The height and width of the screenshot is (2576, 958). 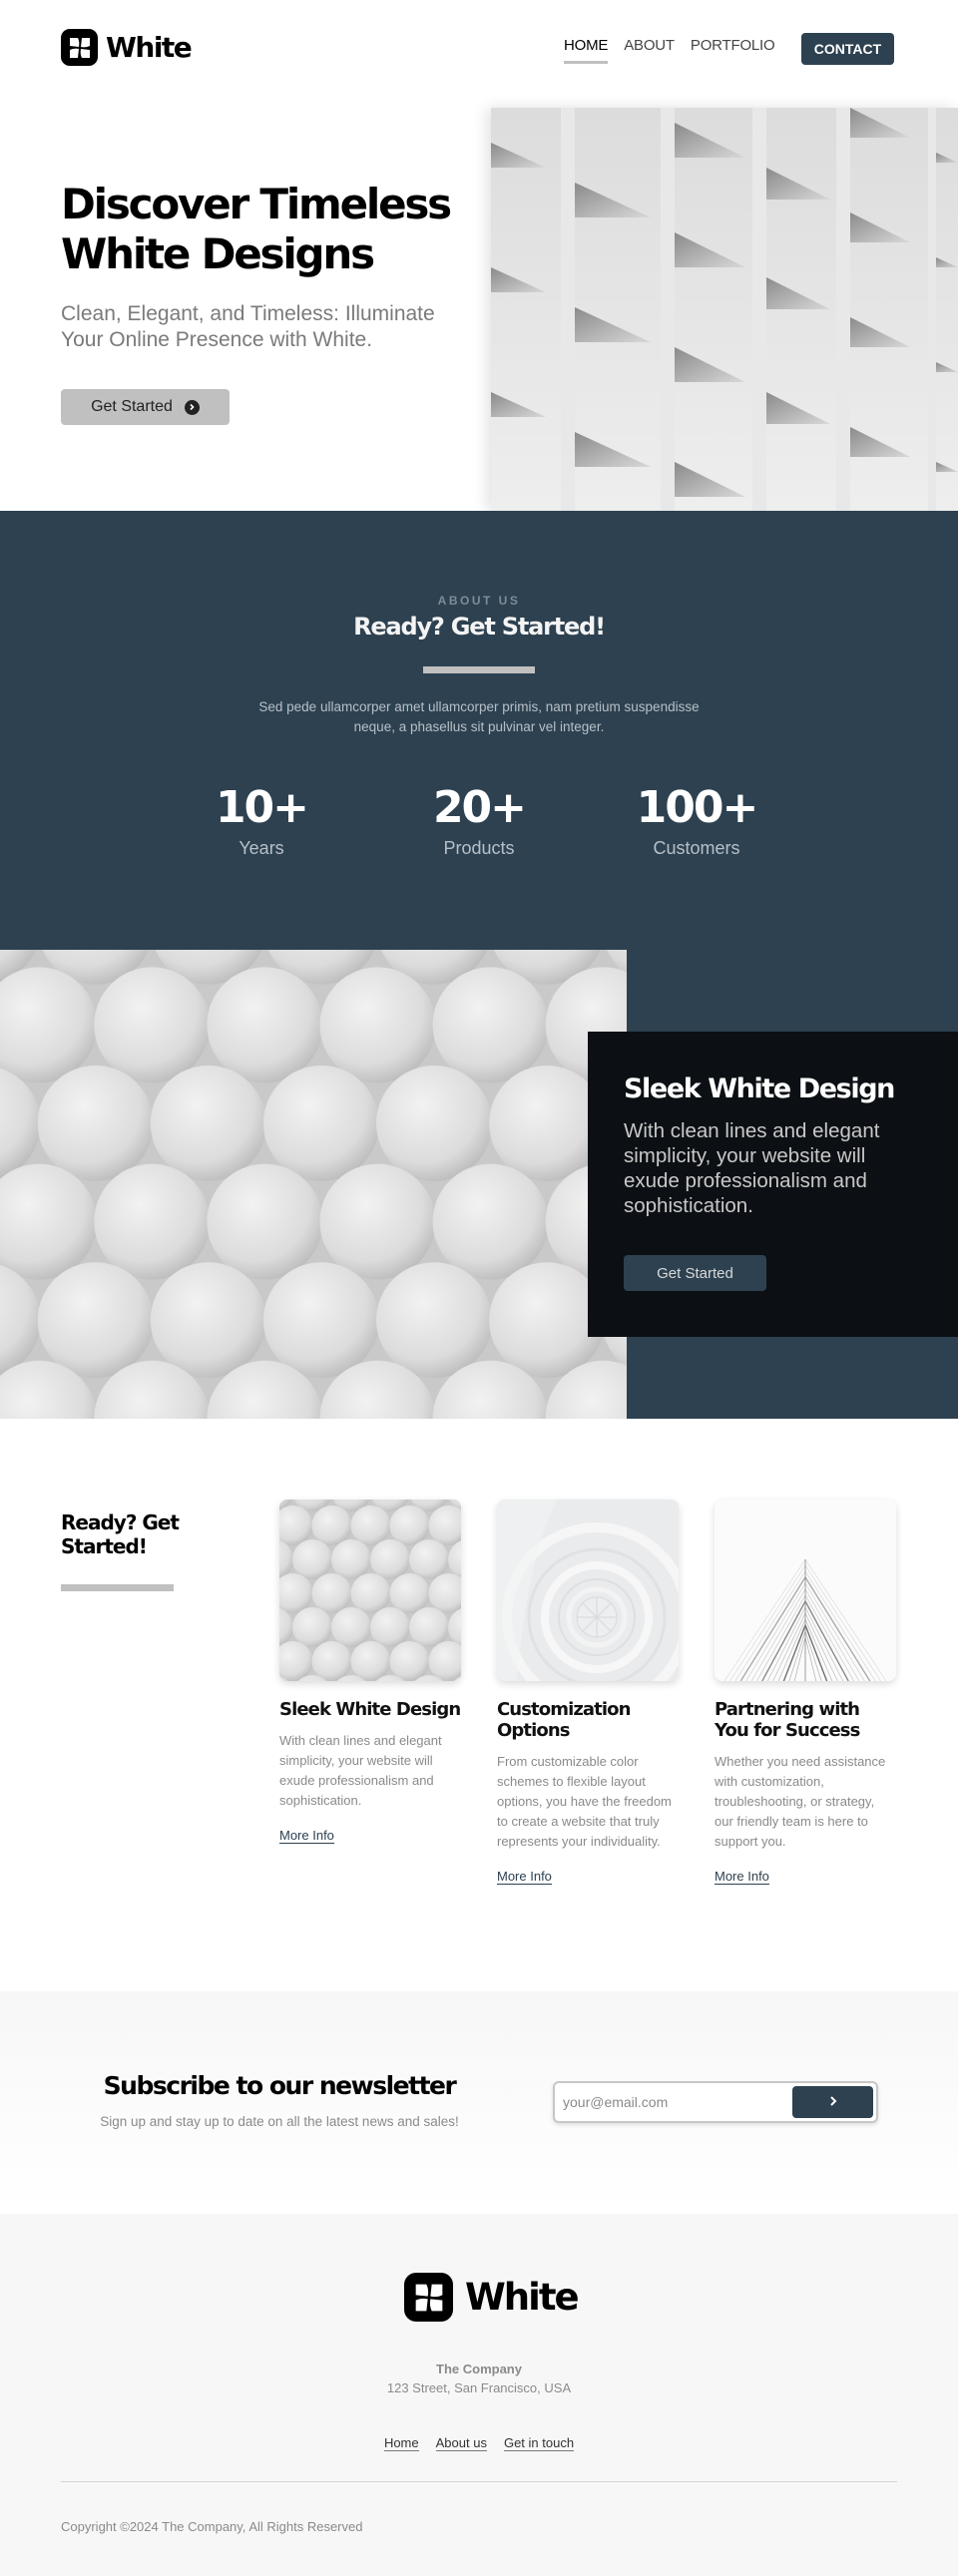 I want to click on footer-link-home: Home, so click(x=401, y=2443).